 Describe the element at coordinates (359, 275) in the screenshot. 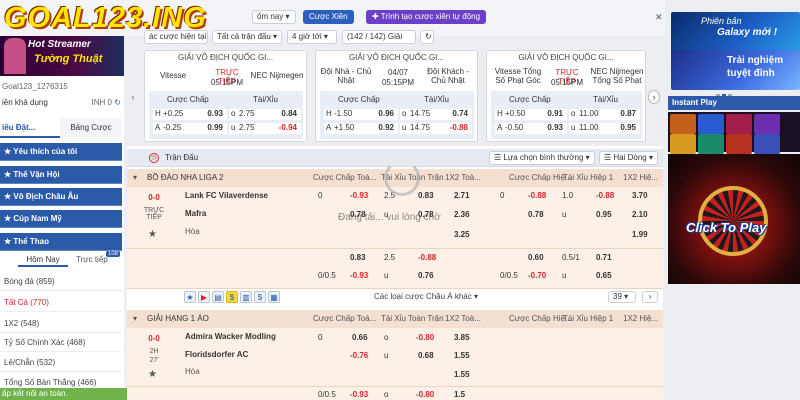

I see `alt-hcap-away-odds: -0.93` at that location.